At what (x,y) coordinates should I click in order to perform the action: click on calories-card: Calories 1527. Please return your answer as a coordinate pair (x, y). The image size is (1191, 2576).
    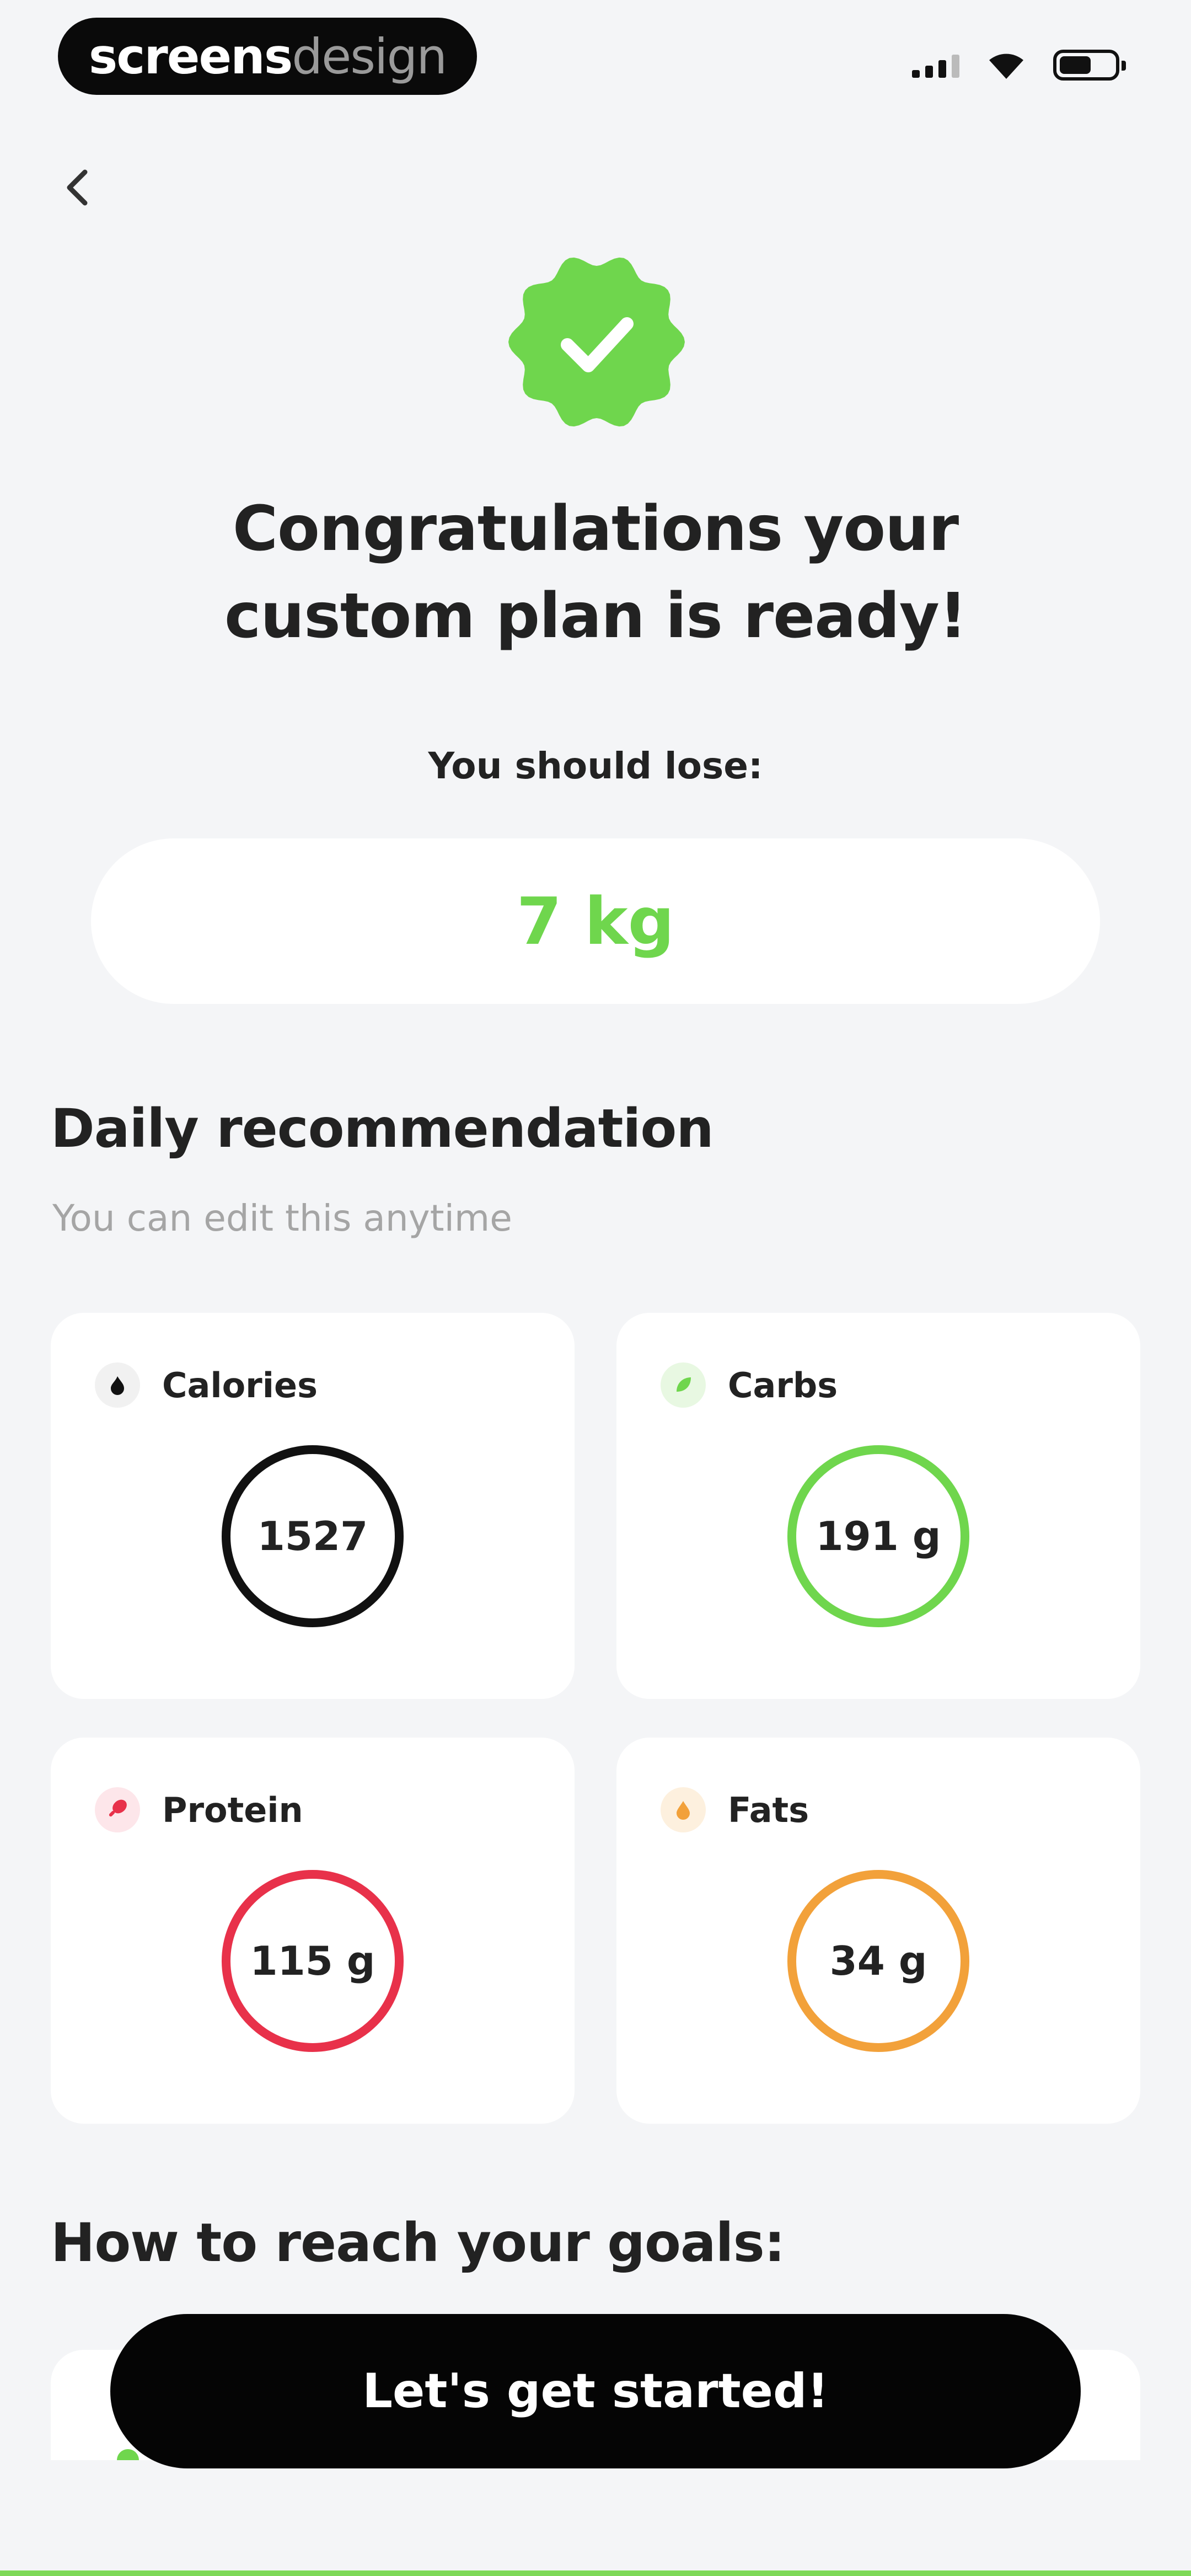
    Looking at the image, I should click on (313, 1506).